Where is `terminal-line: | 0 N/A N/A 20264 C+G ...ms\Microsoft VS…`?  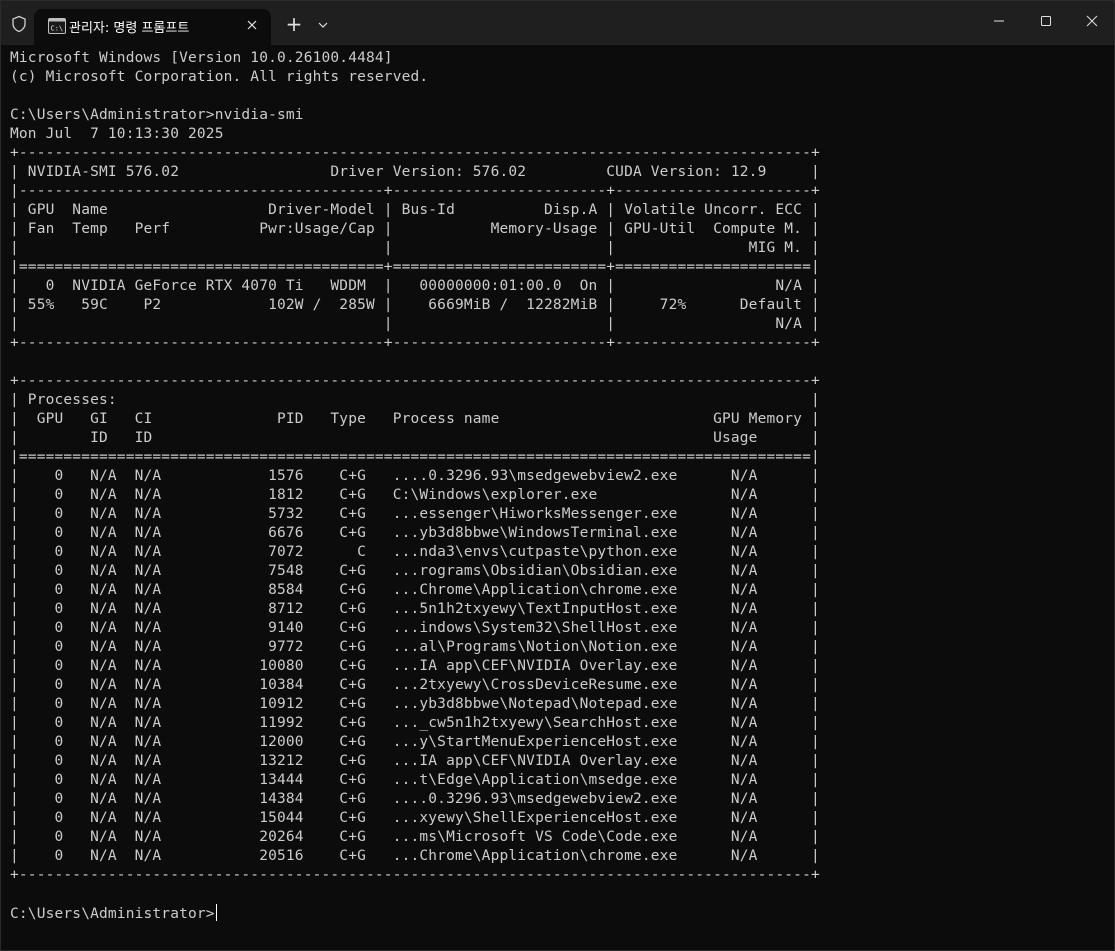 terminal-line: | 0 N/A N/A 20264 C+G ...ms\Microsoft VS… is located at coordinates (415, 837).